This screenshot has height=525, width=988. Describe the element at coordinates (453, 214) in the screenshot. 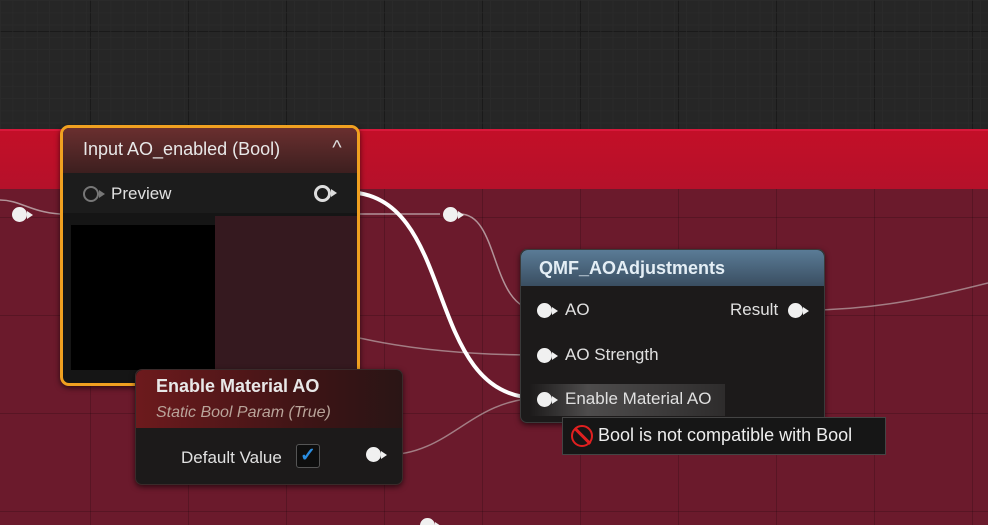

I see `reroute-pin` at that location.